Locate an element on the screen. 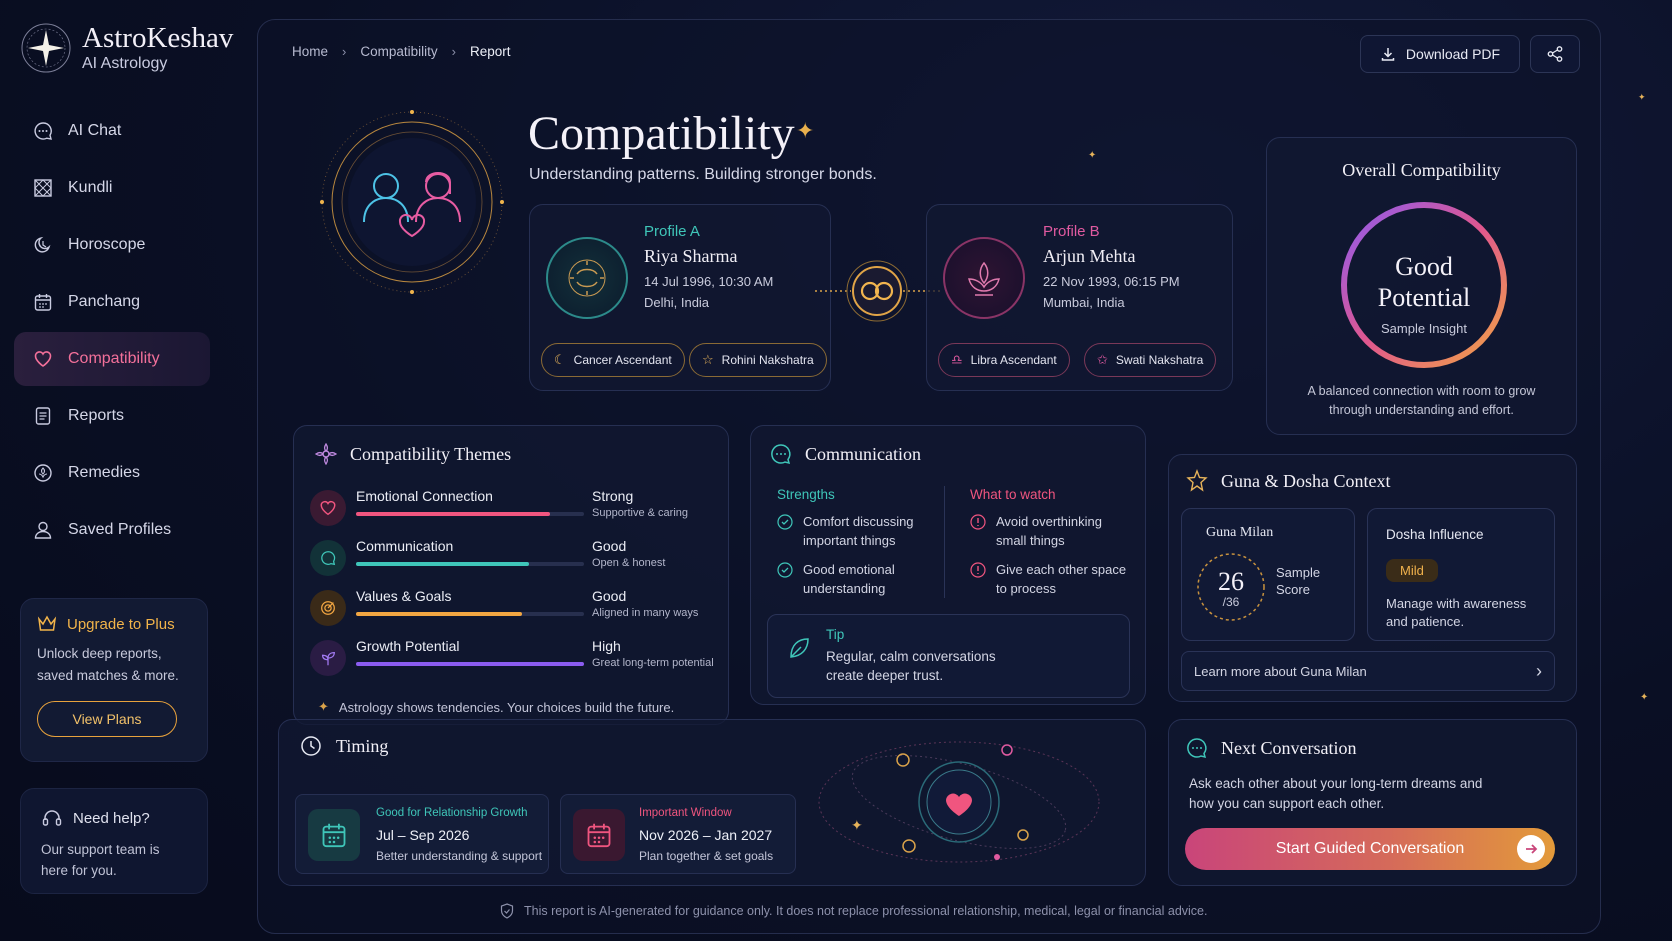 The height and width of the screenshot is (941, 1672). download-pdf-label: Download PDF is located at coordinates (1453, 54).